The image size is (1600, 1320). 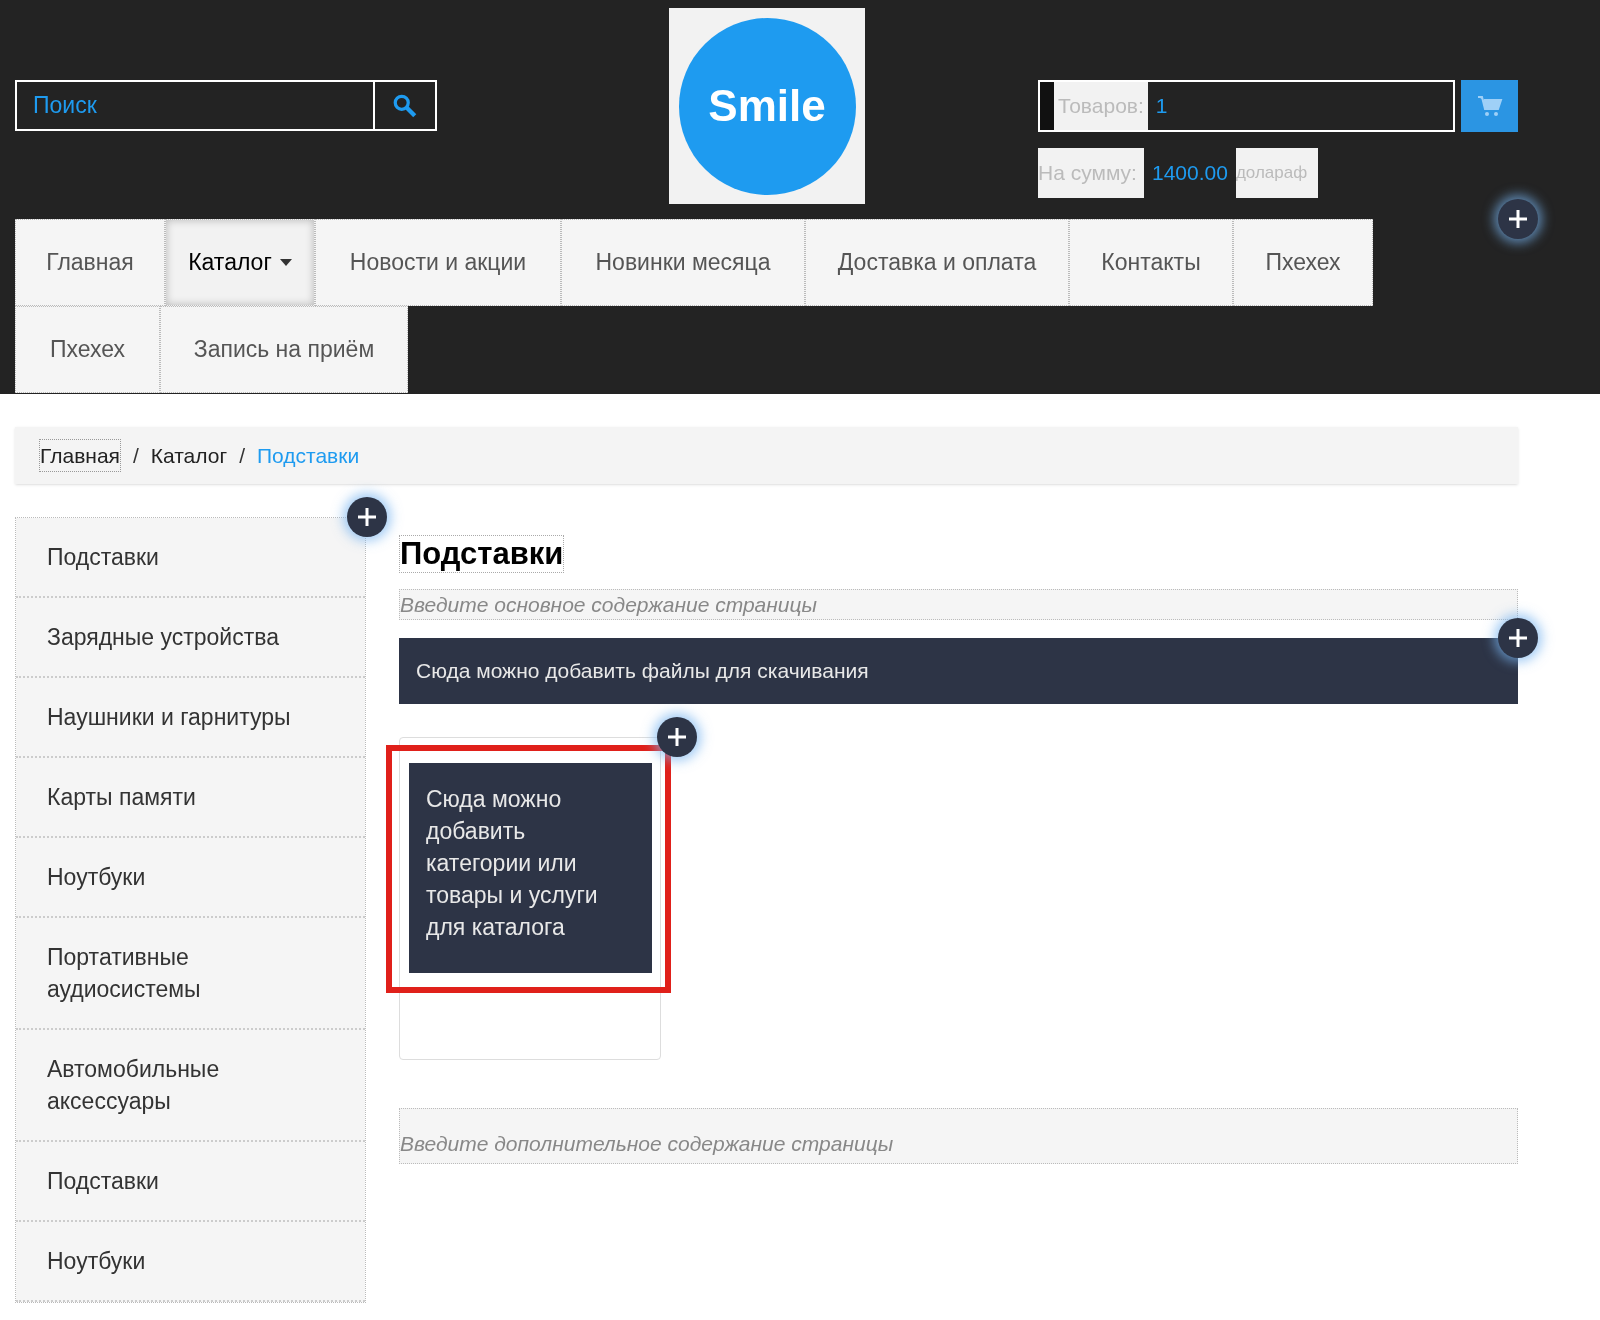 What do you see at coordinates (80, 455) in the screenshot?
I see `breadcrumb-link: Главная` at bounding box center [80, 455].